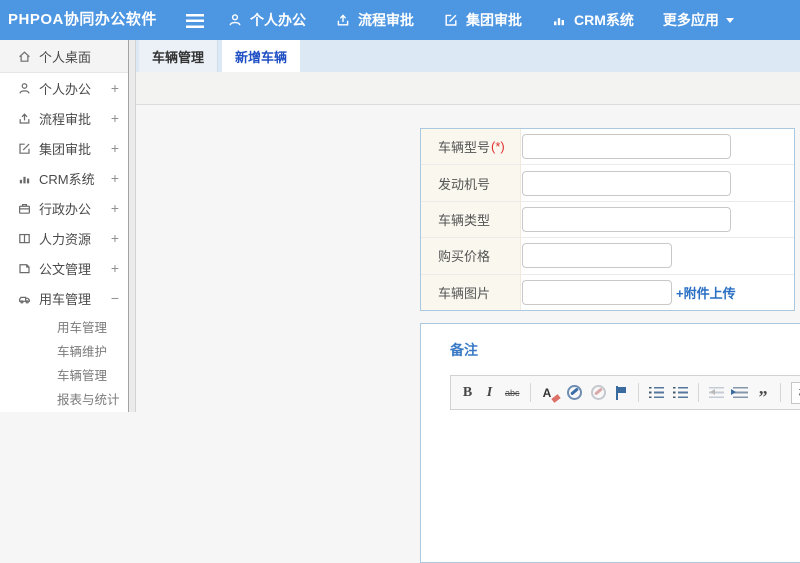 Image resolution: width=800 pixels, height=563 pixels. Describe the element at coordinates (795, 392) in the screenshot. I see `styles-dropdown: 样式` at that location.